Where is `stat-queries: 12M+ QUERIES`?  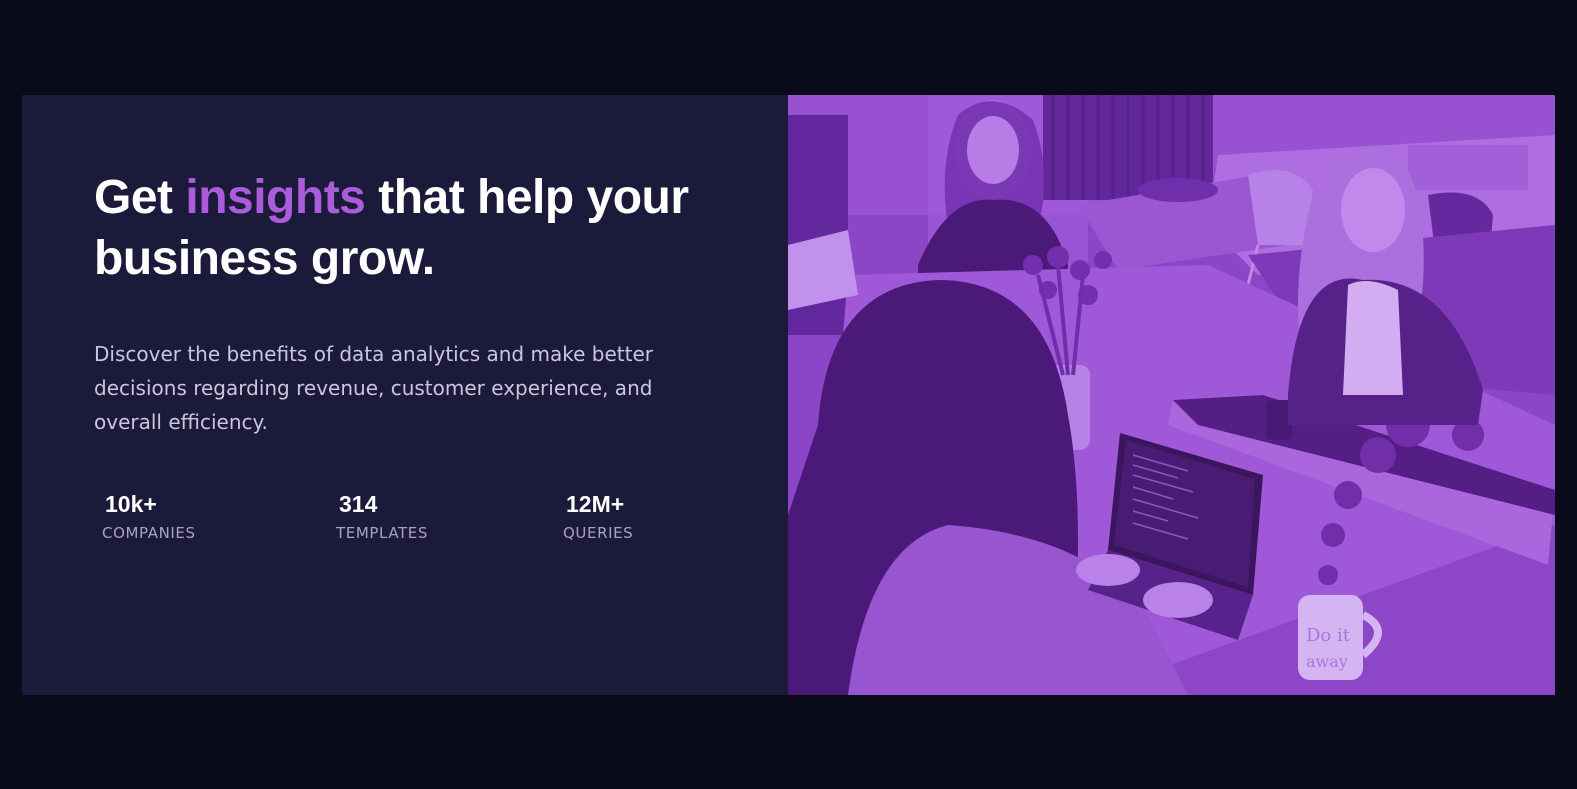
stat-queries: 12M+ QUERIES is located at coordinates (598, 515).